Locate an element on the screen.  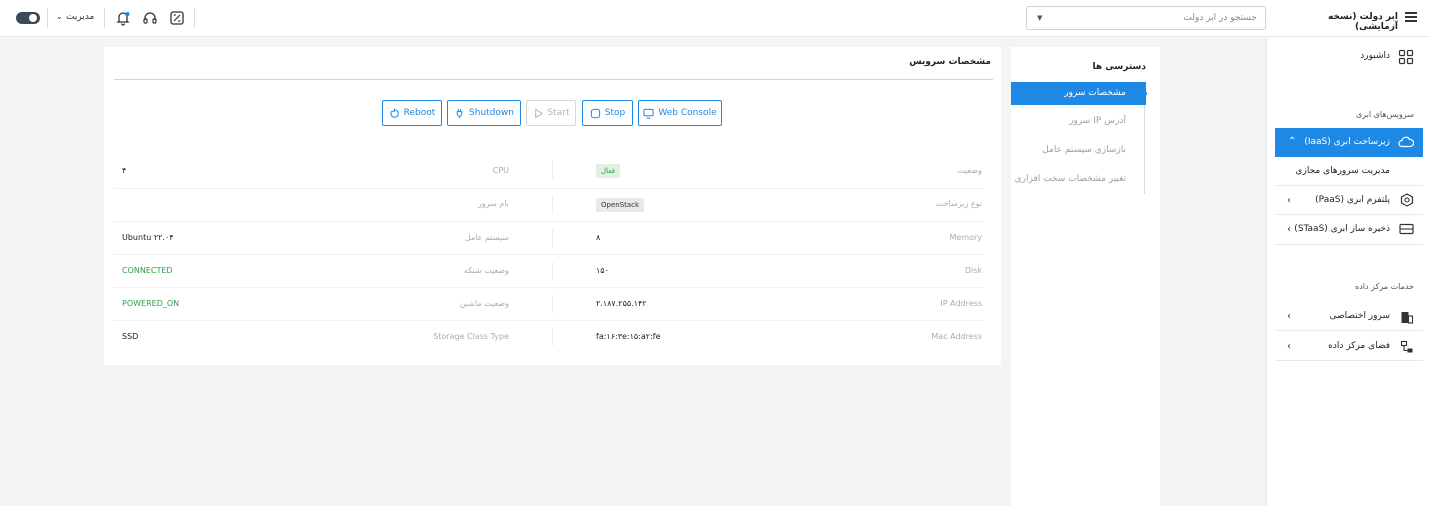
storage-icon is located at coordinates (1406, 229).